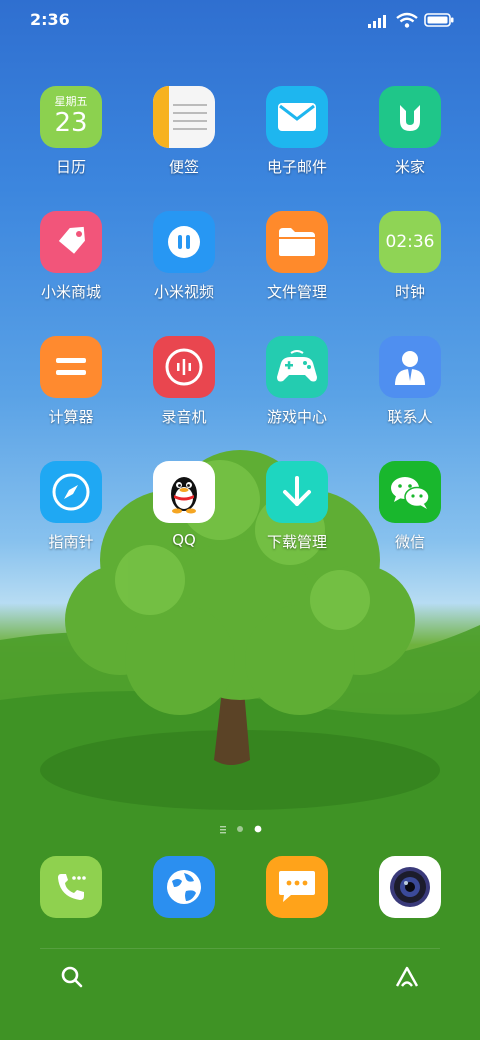 The image size is (480, 1040). Describe the element at coordinates (183, 167) in the screenshot. I see `app-label: 便签` at that location.